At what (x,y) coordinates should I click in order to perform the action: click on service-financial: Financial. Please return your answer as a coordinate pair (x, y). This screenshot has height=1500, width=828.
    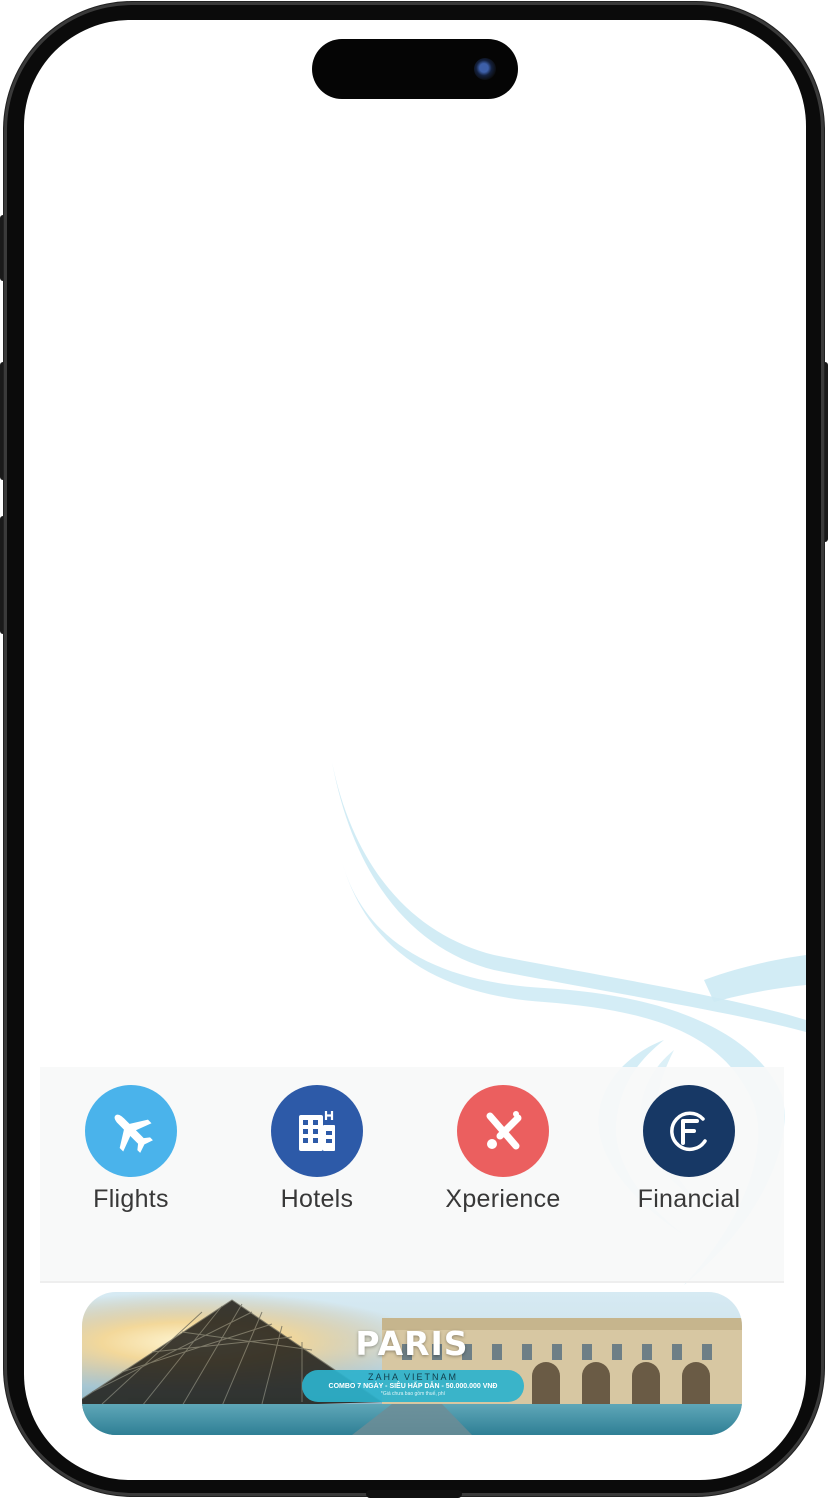
    Looking at the image, I should click on (689, 1155).